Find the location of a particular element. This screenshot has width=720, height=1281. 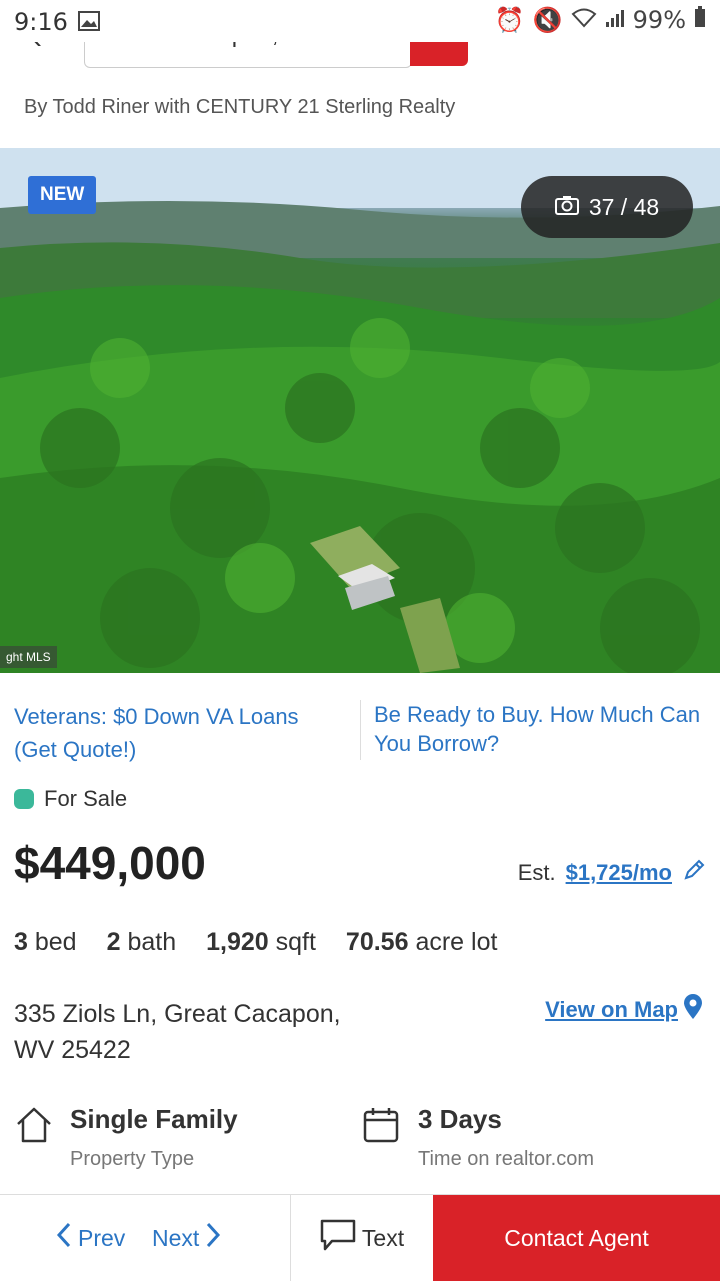

signal-icon is located at coordinates (615, 20).